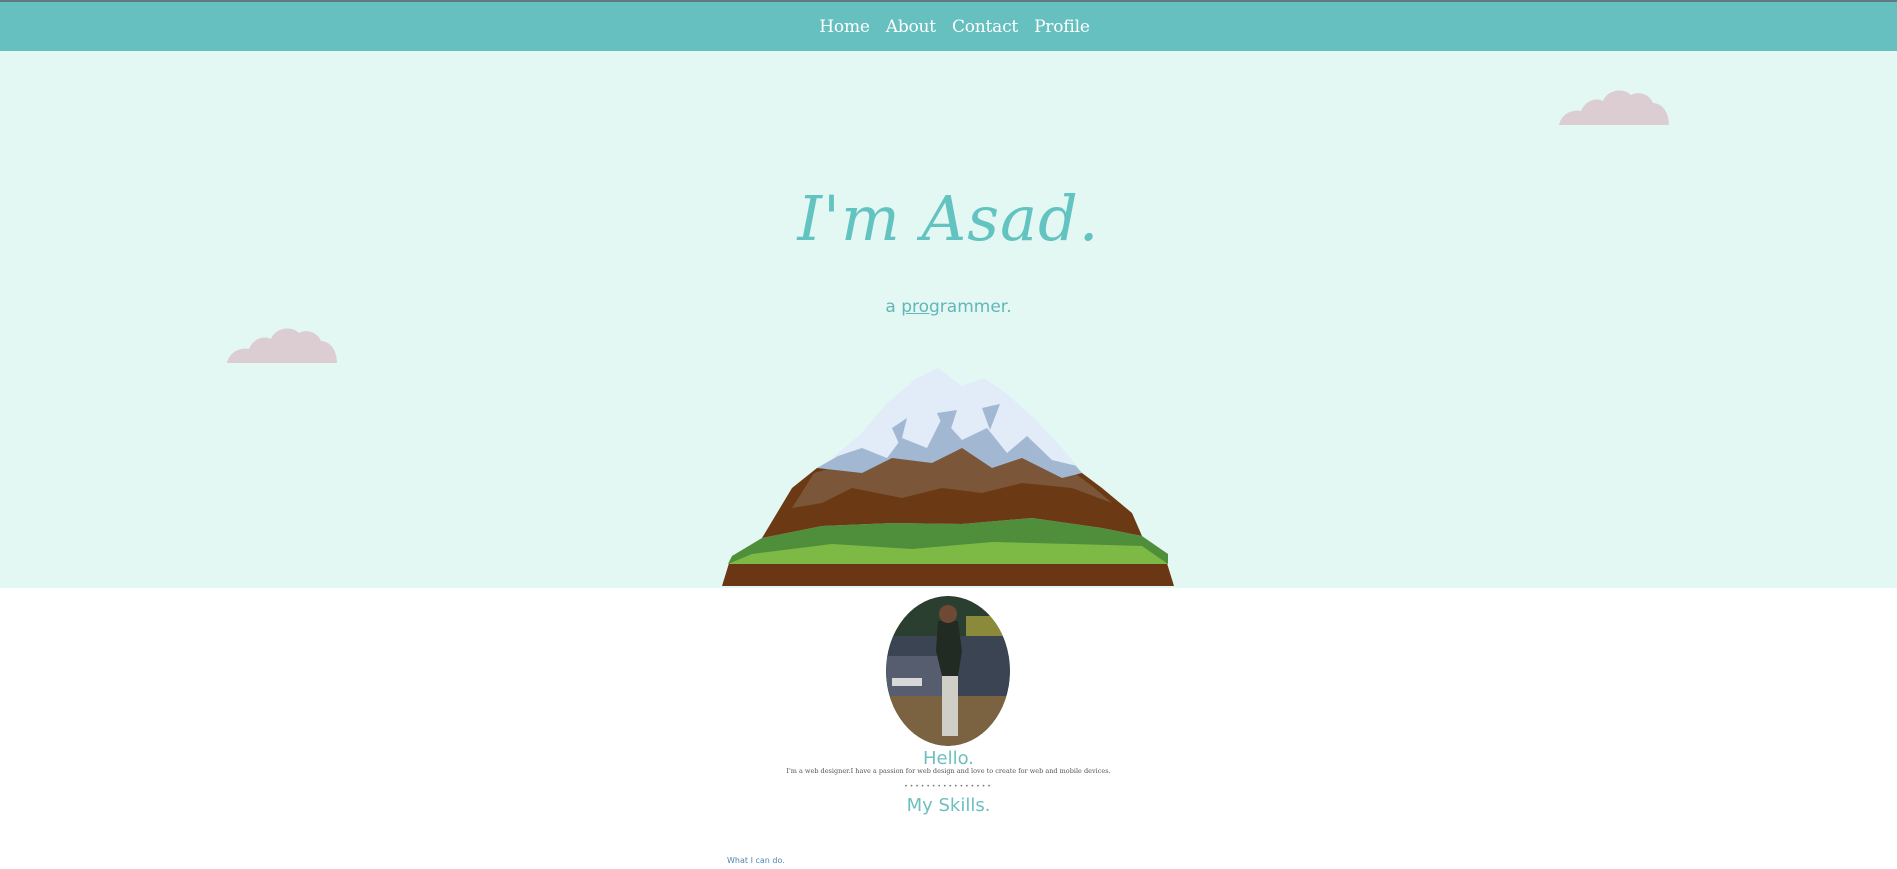 The image size is (1897, 869). I want to click on skills-heading: My Skills., so click(948, 805).